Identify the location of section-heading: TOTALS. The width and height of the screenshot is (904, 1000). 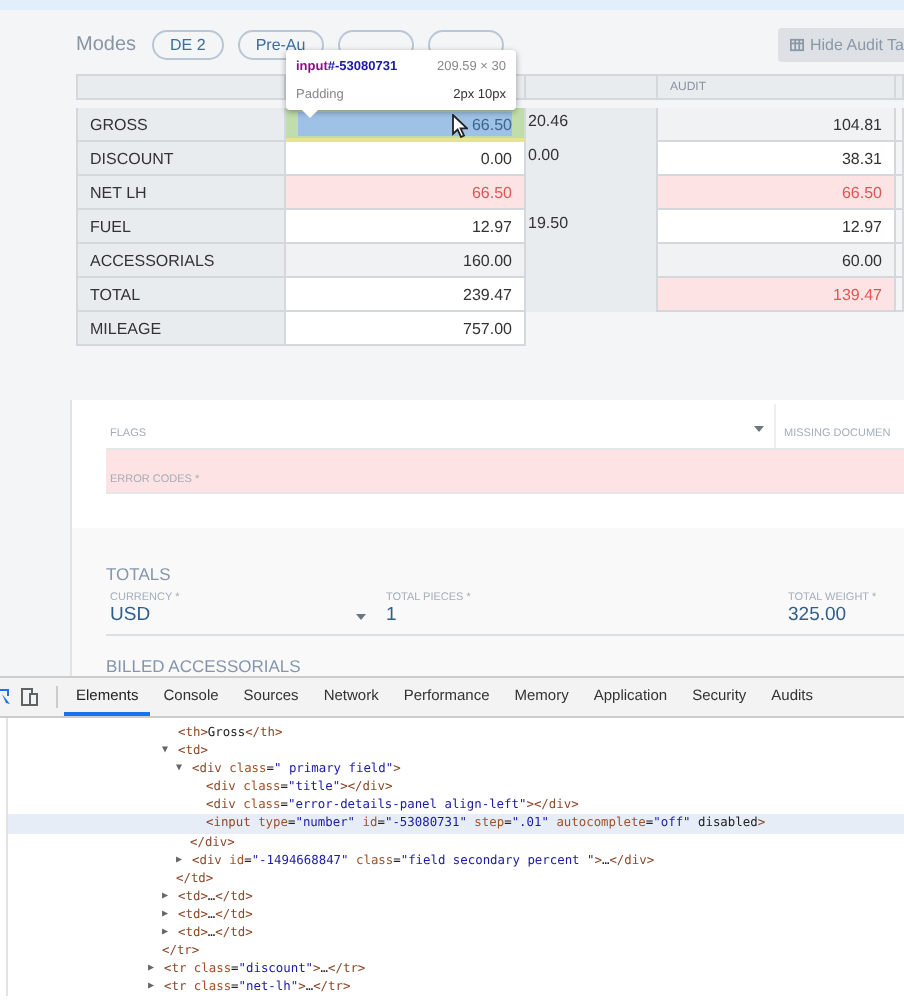
(139, 574).